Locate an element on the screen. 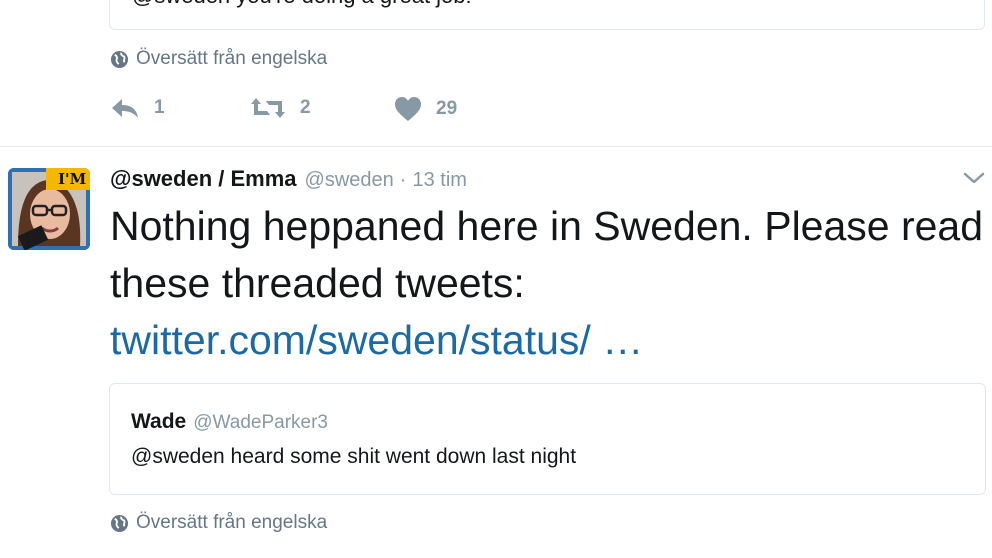 This screenshot has width=992, height=558. tweet-timestamp: 13 tim is located at coordinates (439, 180).